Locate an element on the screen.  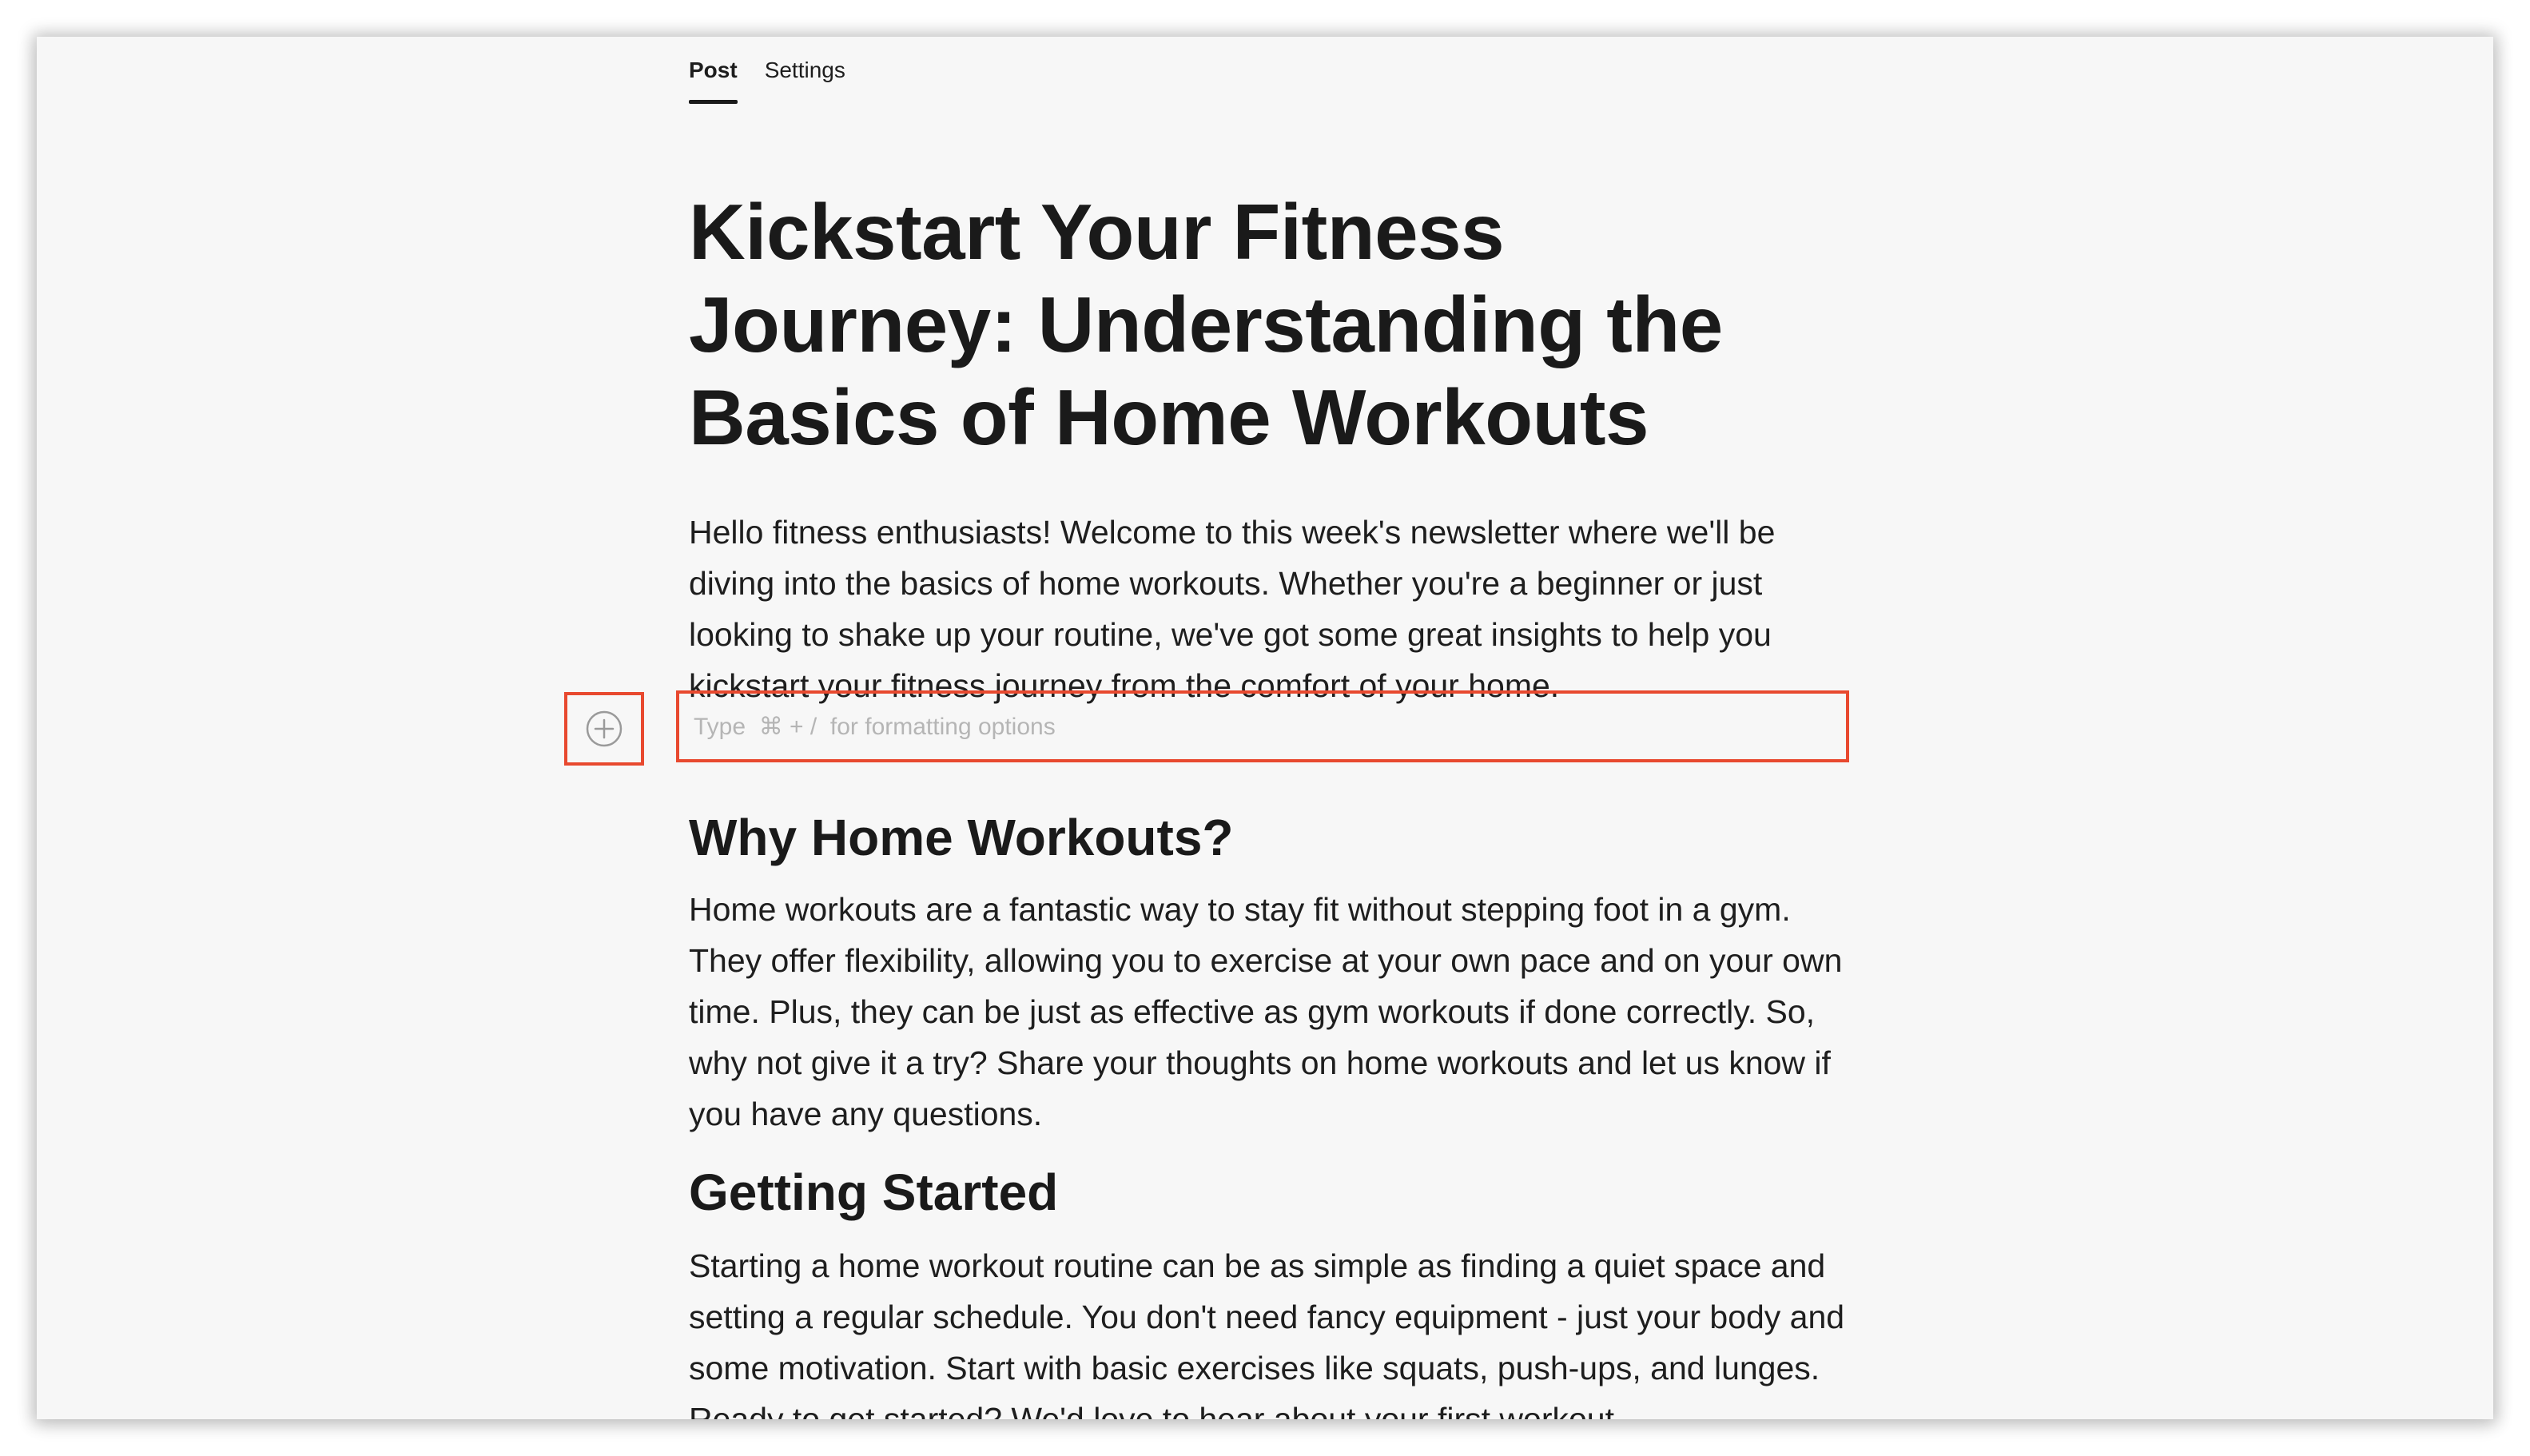
editor-tabs: Post Settings is located at coordinates (767, 81).